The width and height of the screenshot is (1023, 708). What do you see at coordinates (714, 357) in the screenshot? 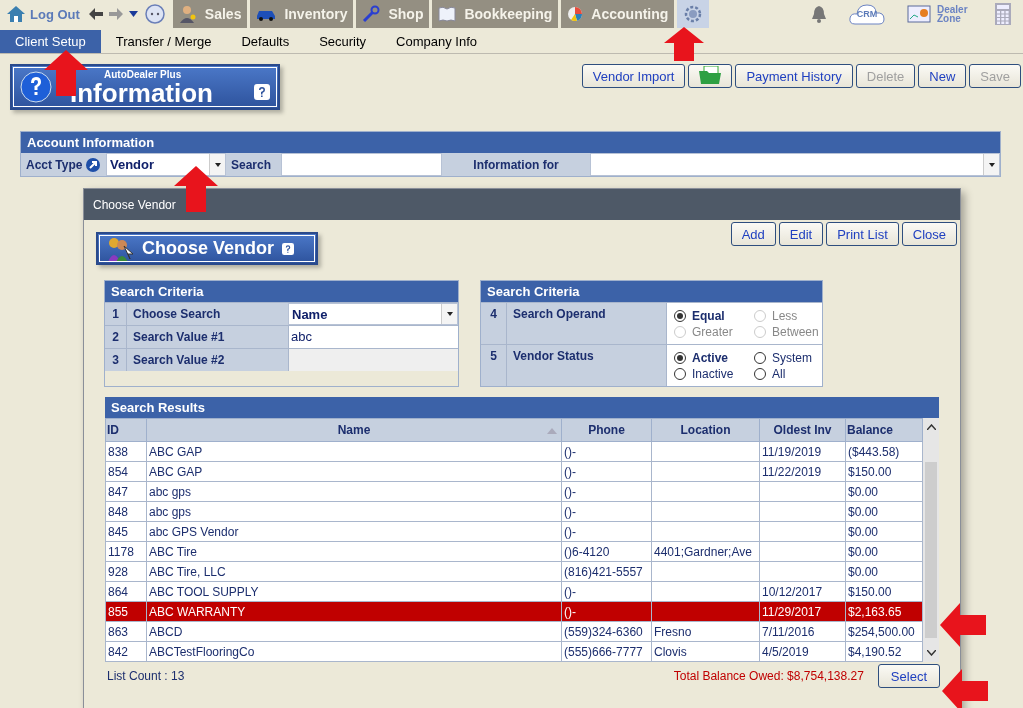
I see `radio-option: Active` at bounding box center [714, 357].